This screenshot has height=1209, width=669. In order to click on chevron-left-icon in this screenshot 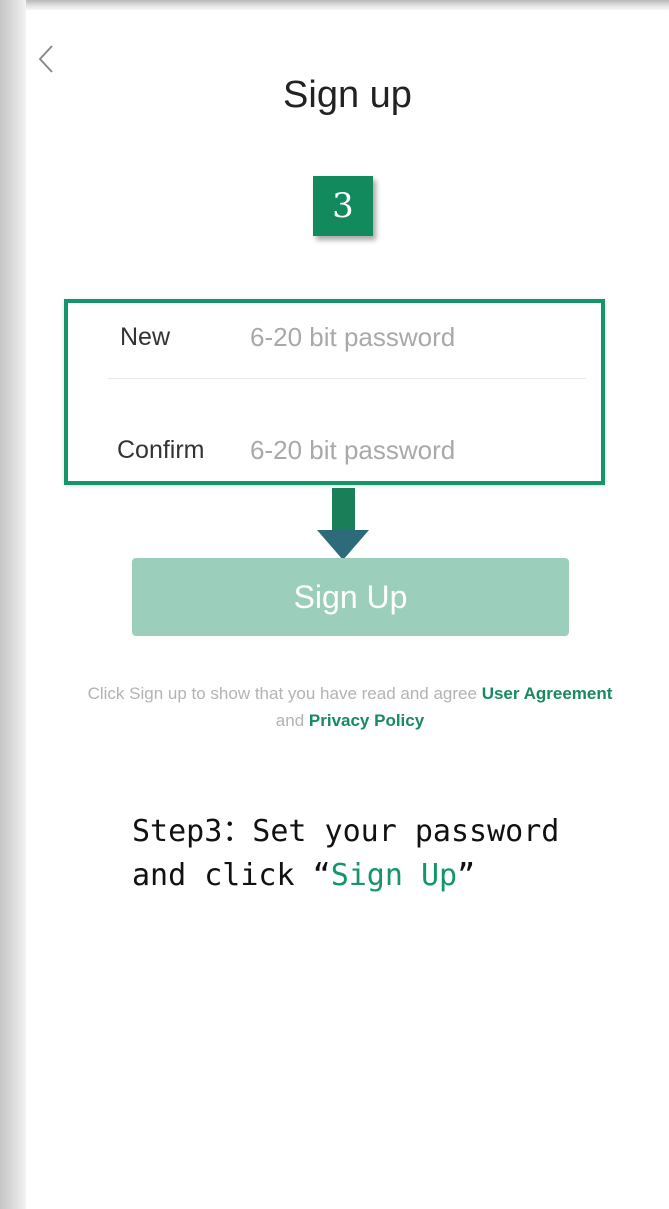, I will do `click(45, 59)`.